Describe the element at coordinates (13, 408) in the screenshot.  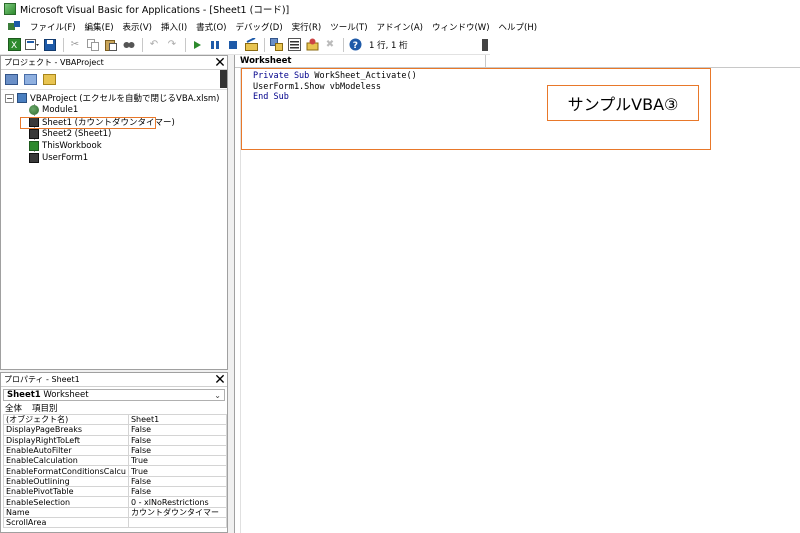
I see `tab-alphabetic: 全体` at that location.